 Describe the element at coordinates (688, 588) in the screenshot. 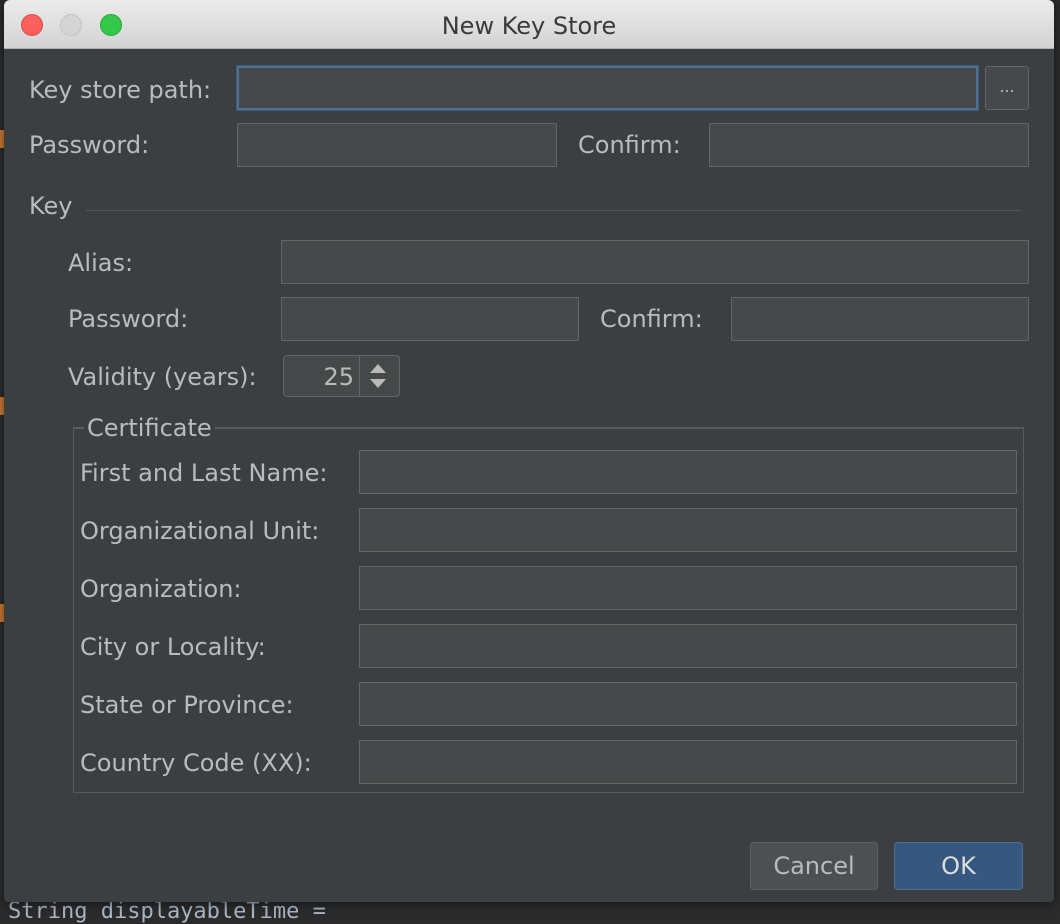

I see `organization-input` at that location.